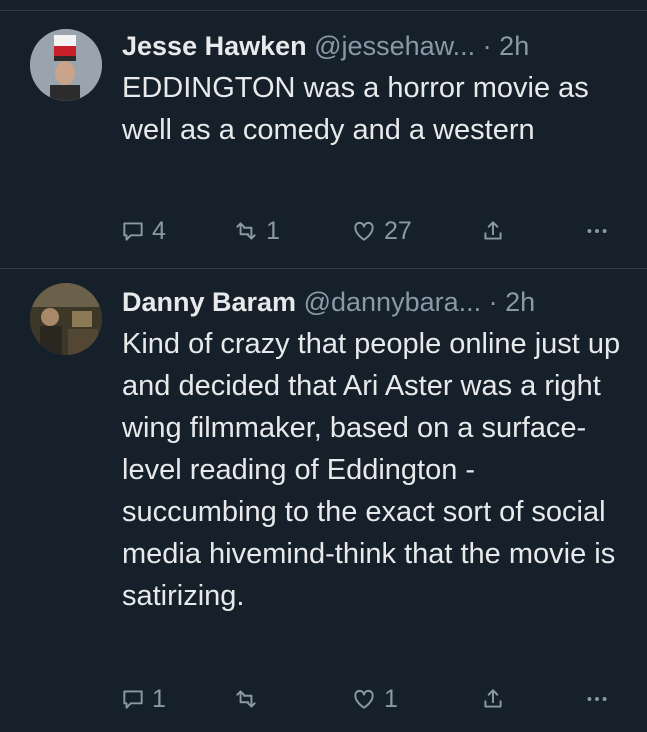  Describe the element at coordinates (381, 231) in the screenshot. I see `like-button: 27` at that location.